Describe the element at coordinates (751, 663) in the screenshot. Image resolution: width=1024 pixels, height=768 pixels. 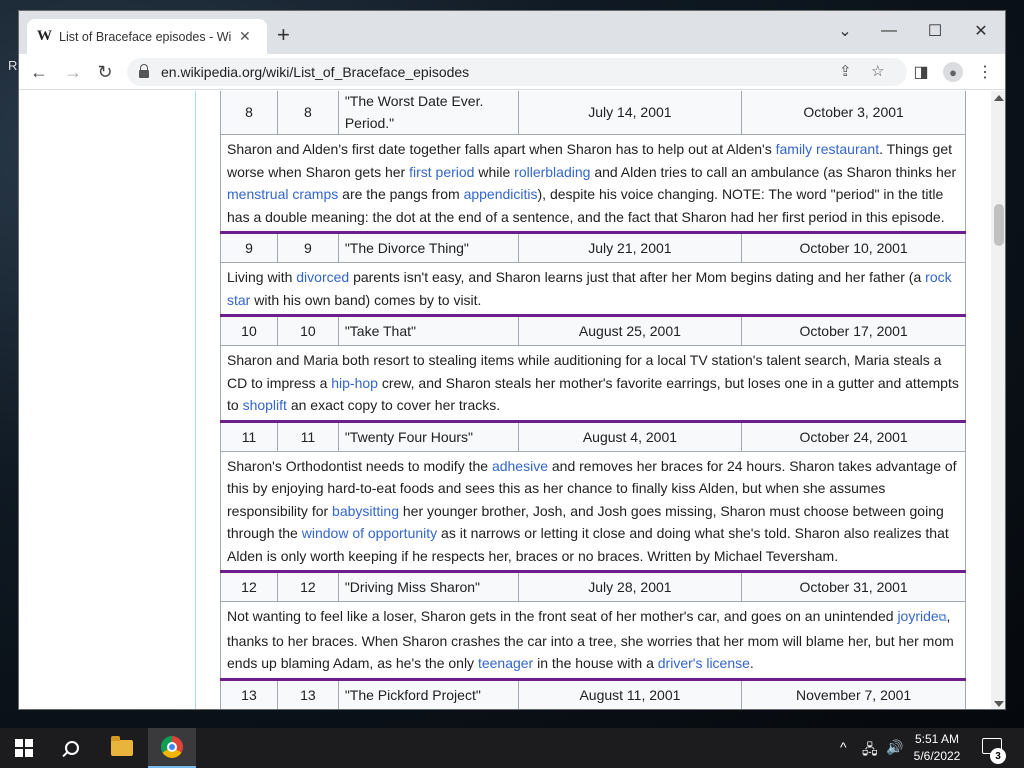
I see `summary-text: .` at that location.